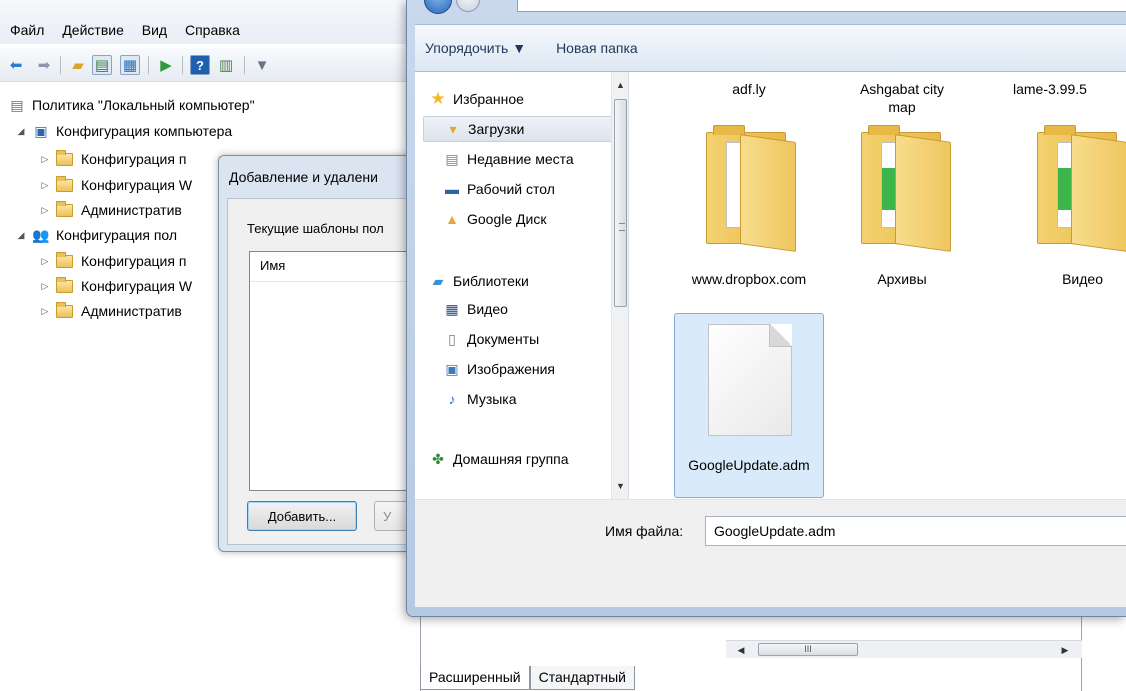  I want to click on music-icon: ♪, so click(452, 399).